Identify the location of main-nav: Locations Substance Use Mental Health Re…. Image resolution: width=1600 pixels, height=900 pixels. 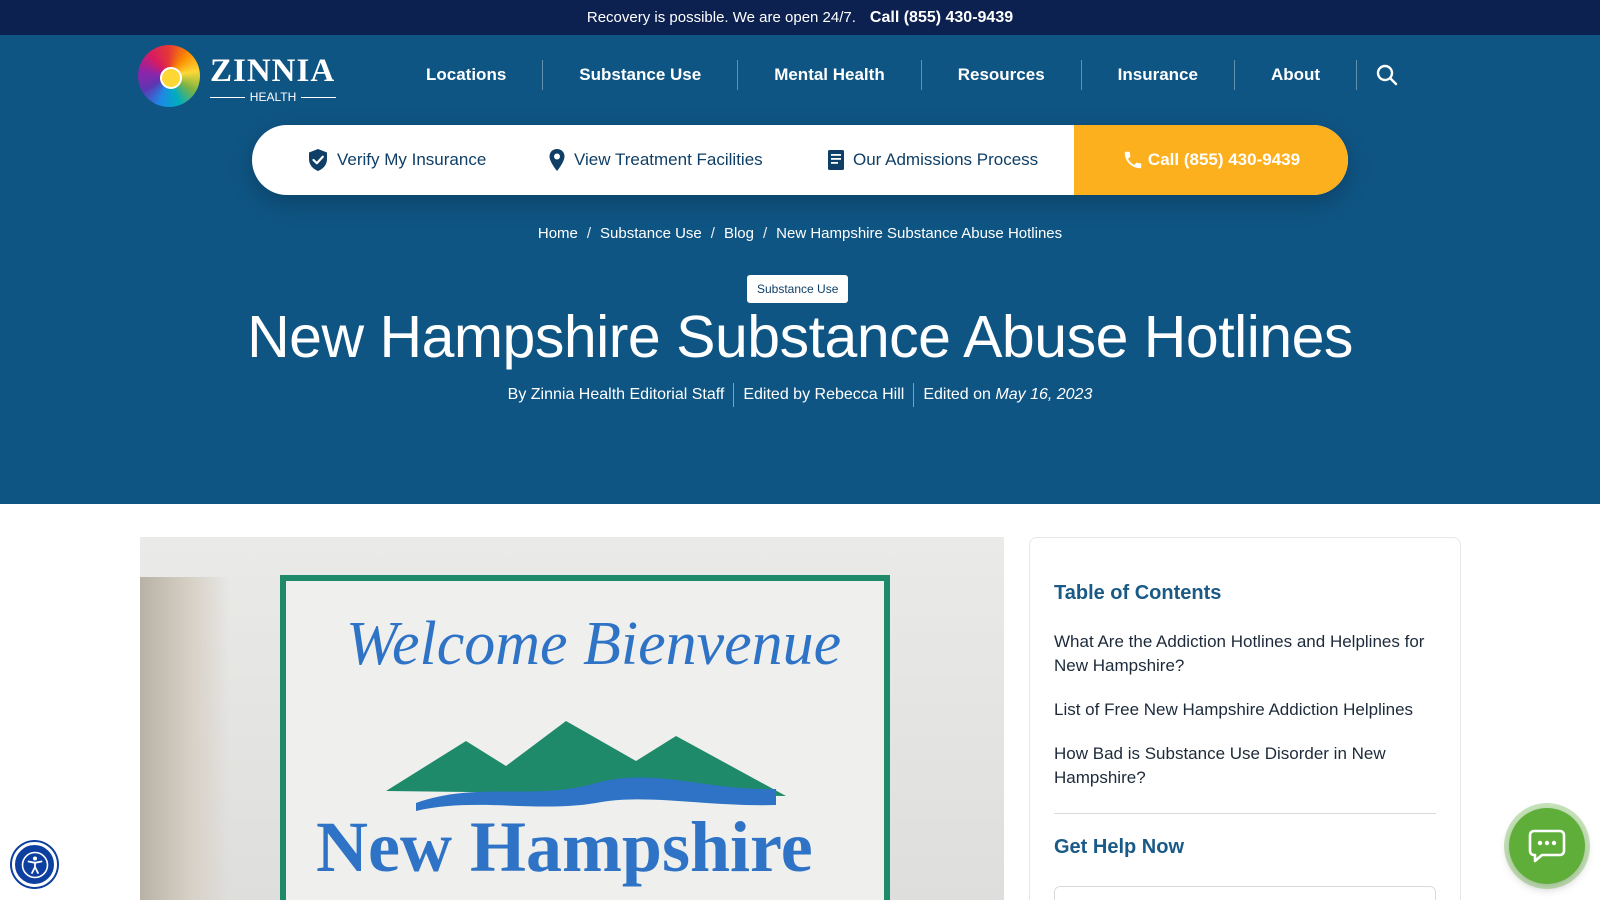
(903, 75).